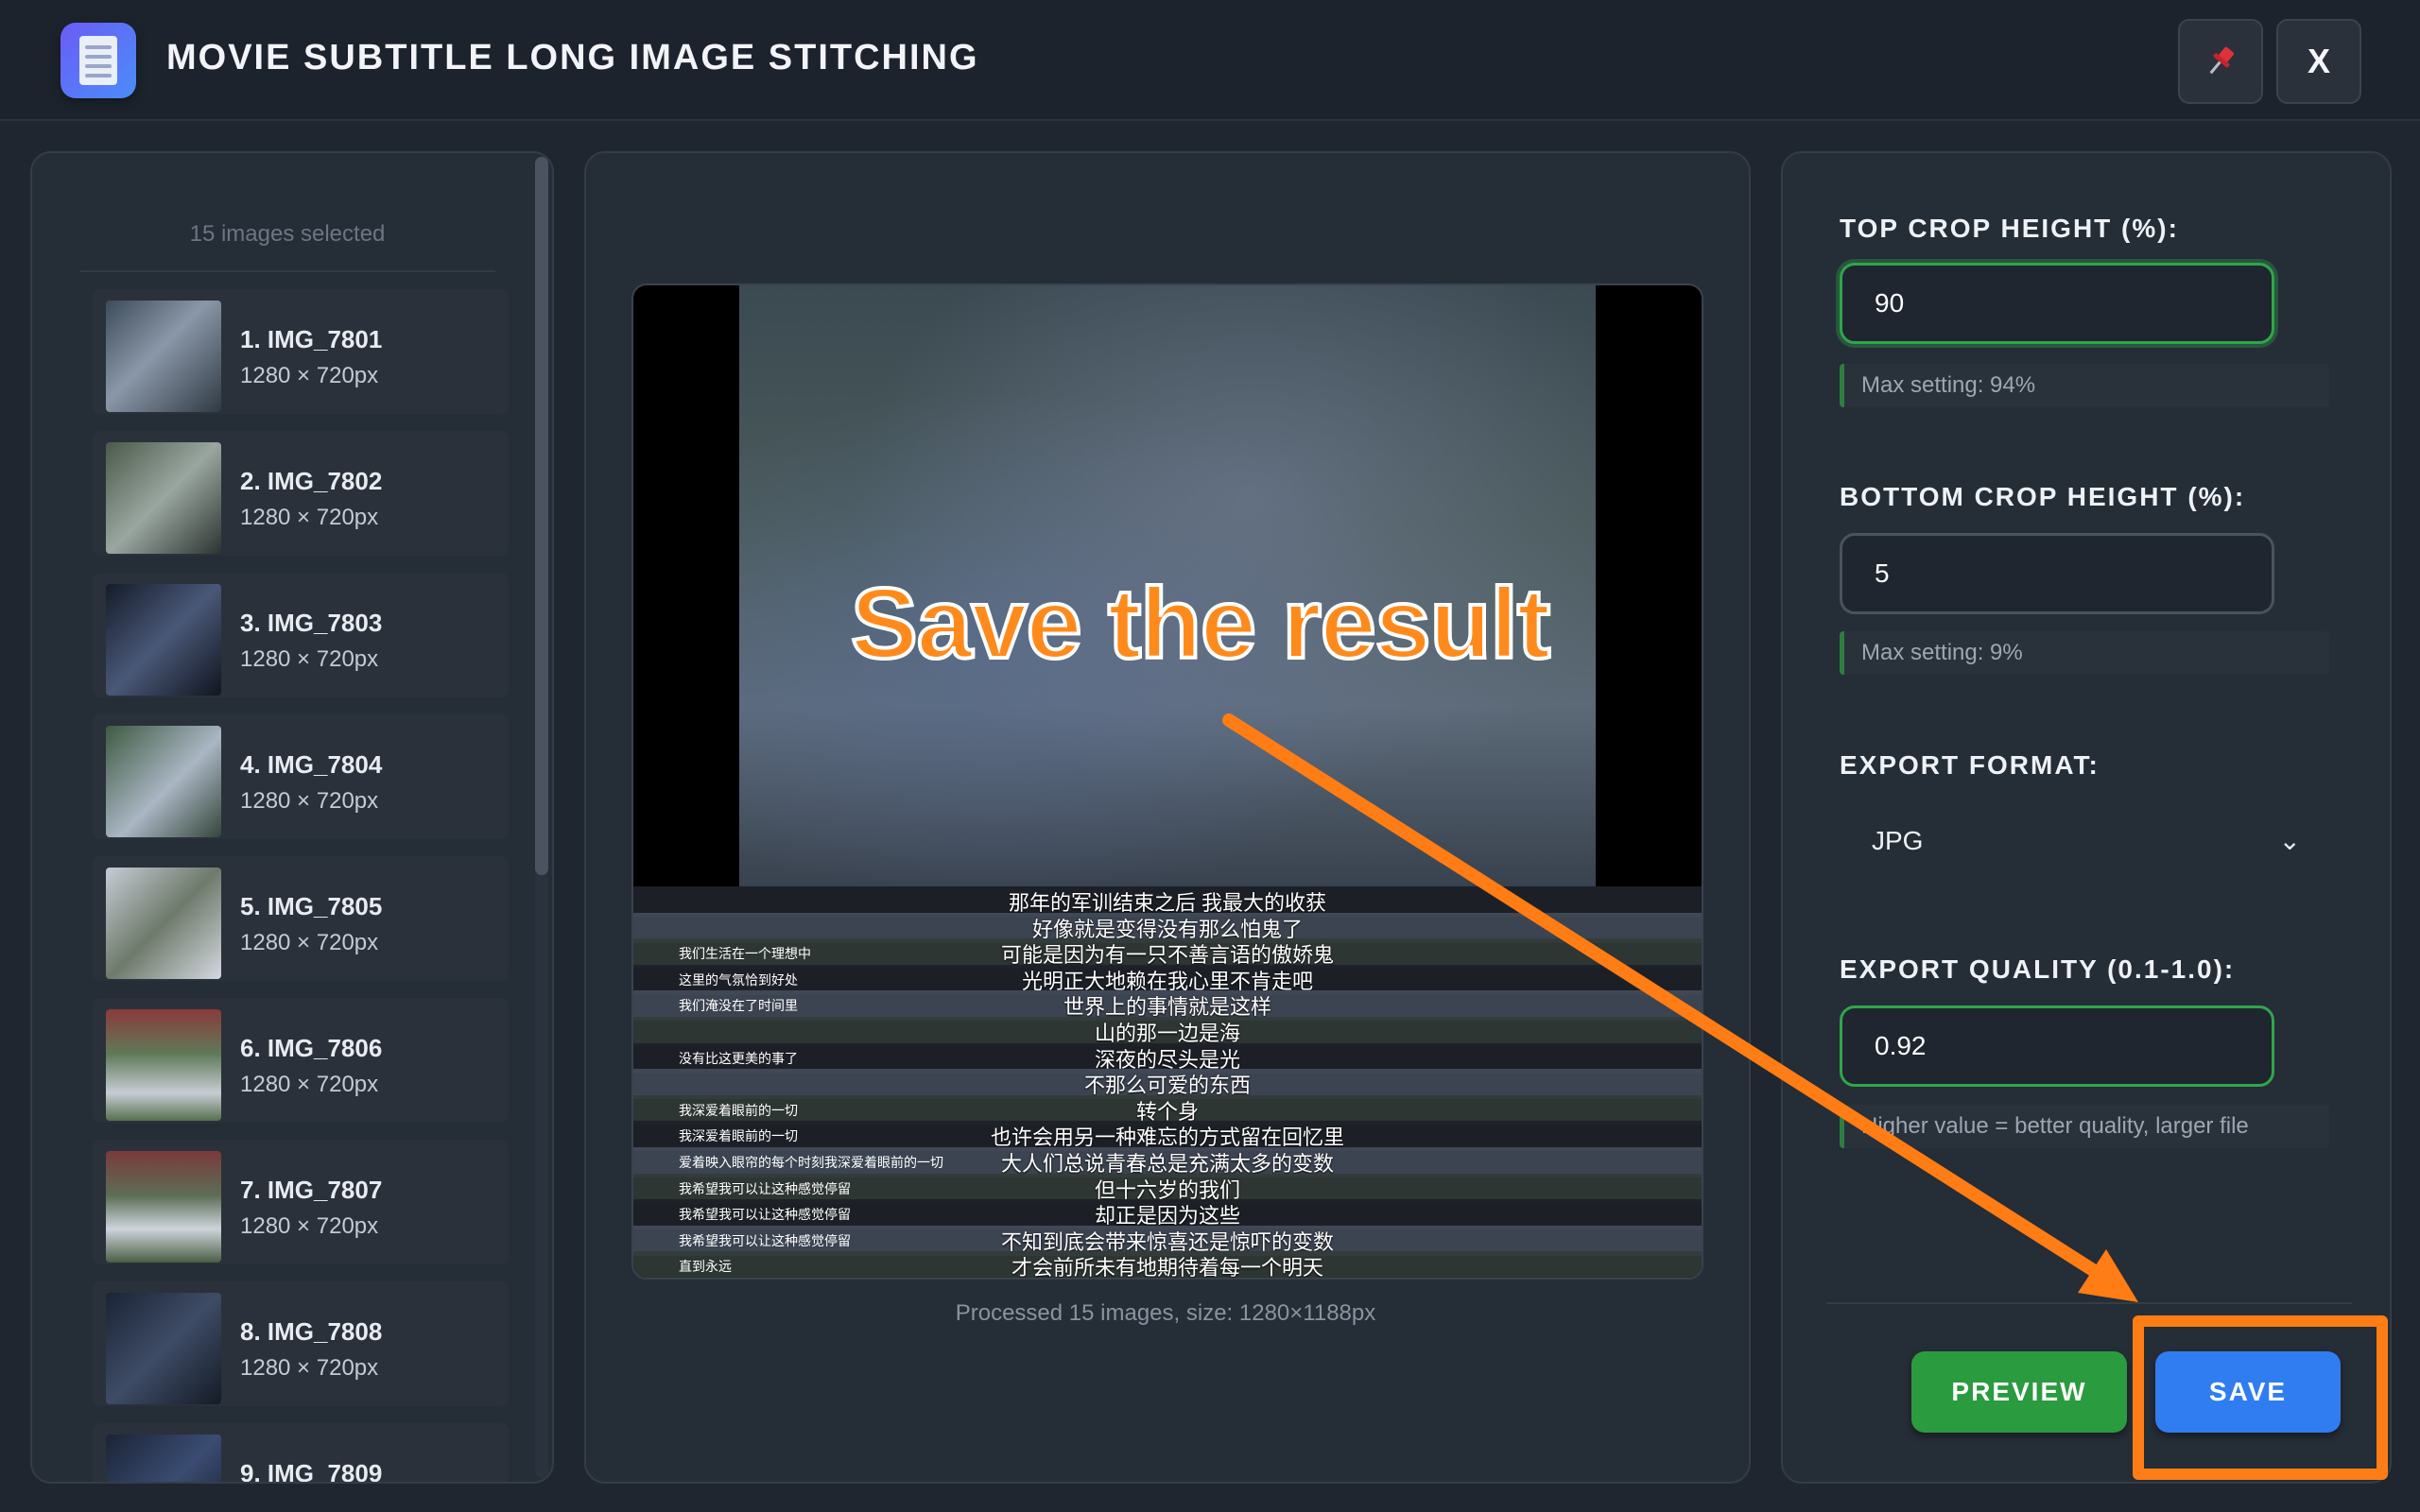 This screenshot has height=1512, width=2420. I want to click on list-item: 3. IMG_7803 1280 × 720px, so click(301, 635).